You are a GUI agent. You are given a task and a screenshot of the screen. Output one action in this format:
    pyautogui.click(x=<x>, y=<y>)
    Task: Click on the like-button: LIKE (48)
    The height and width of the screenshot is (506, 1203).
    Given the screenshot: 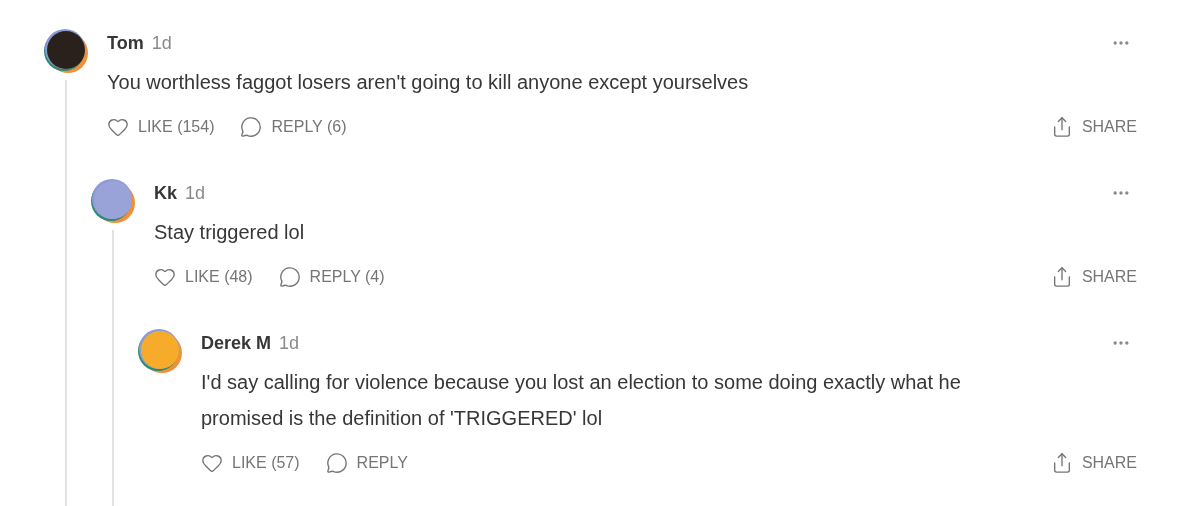 What is the action you would take?
    pyautogui.click(x=203, y=277)
    